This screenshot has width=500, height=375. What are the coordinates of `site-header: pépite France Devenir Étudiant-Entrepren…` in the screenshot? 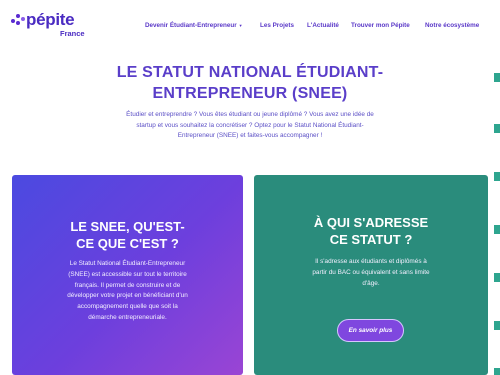 It's located at (250, 22).